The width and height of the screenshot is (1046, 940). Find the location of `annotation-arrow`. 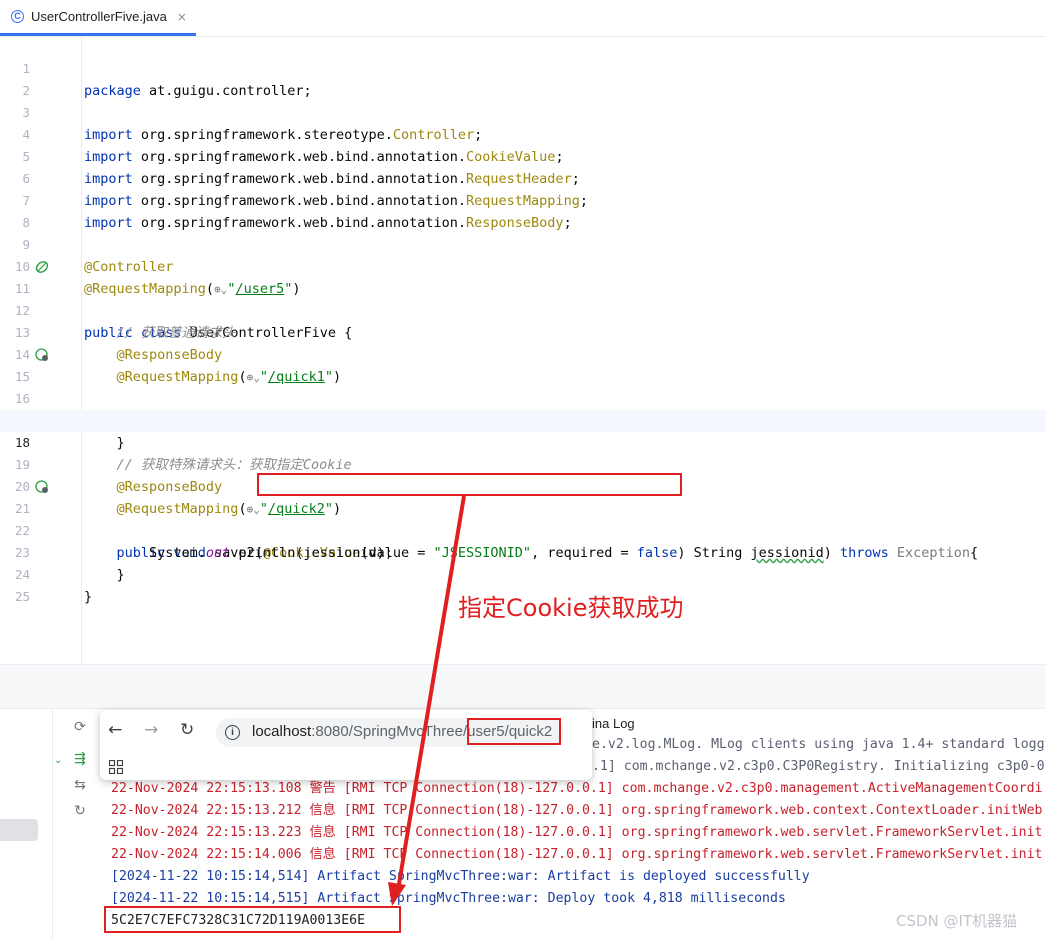

annotation-arrow is located at coordinates (427, 700).